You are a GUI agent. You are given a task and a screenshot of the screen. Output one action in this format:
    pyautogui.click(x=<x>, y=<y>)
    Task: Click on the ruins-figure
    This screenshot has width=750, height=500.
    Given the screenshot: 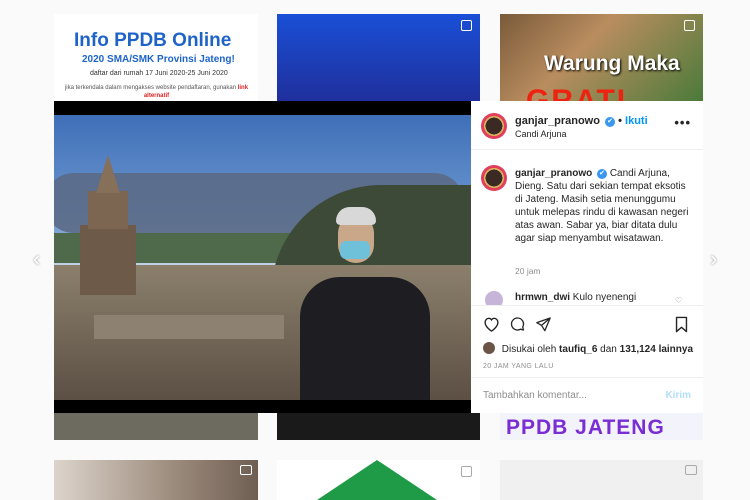 What is the action you would take?
    pyautogui.click(x=189, y=327)
    